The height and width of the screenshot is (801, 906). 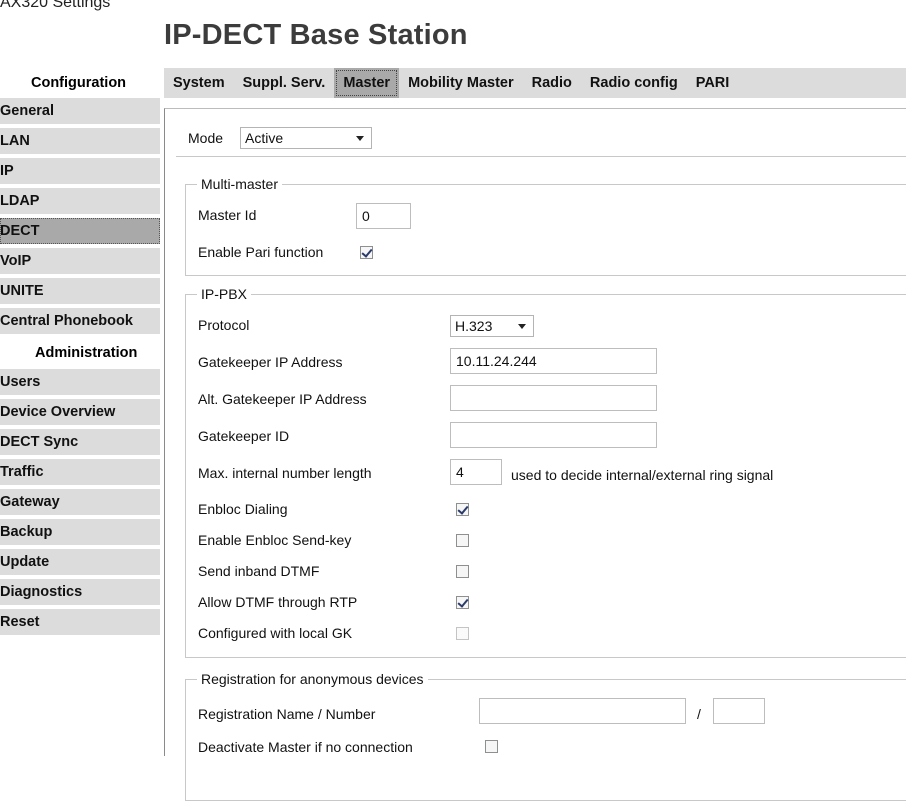 I want to click on checkbox-label: Configured with local GK, so click(x=275, y=633).